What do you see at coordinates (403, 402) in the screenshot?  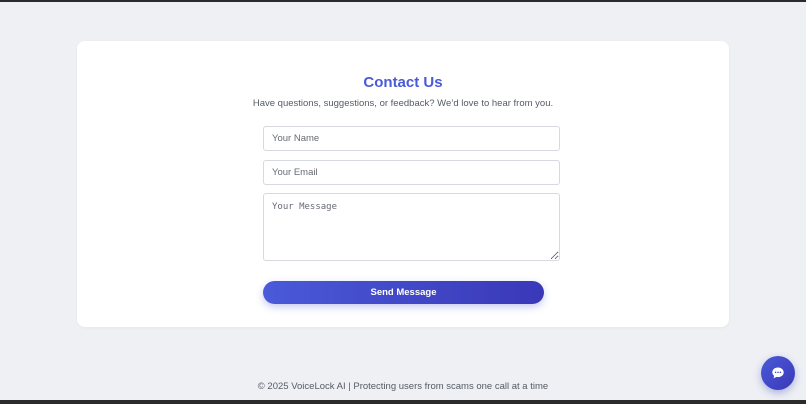 I see `window-bottom-edge` at bounding box center [403, 402].